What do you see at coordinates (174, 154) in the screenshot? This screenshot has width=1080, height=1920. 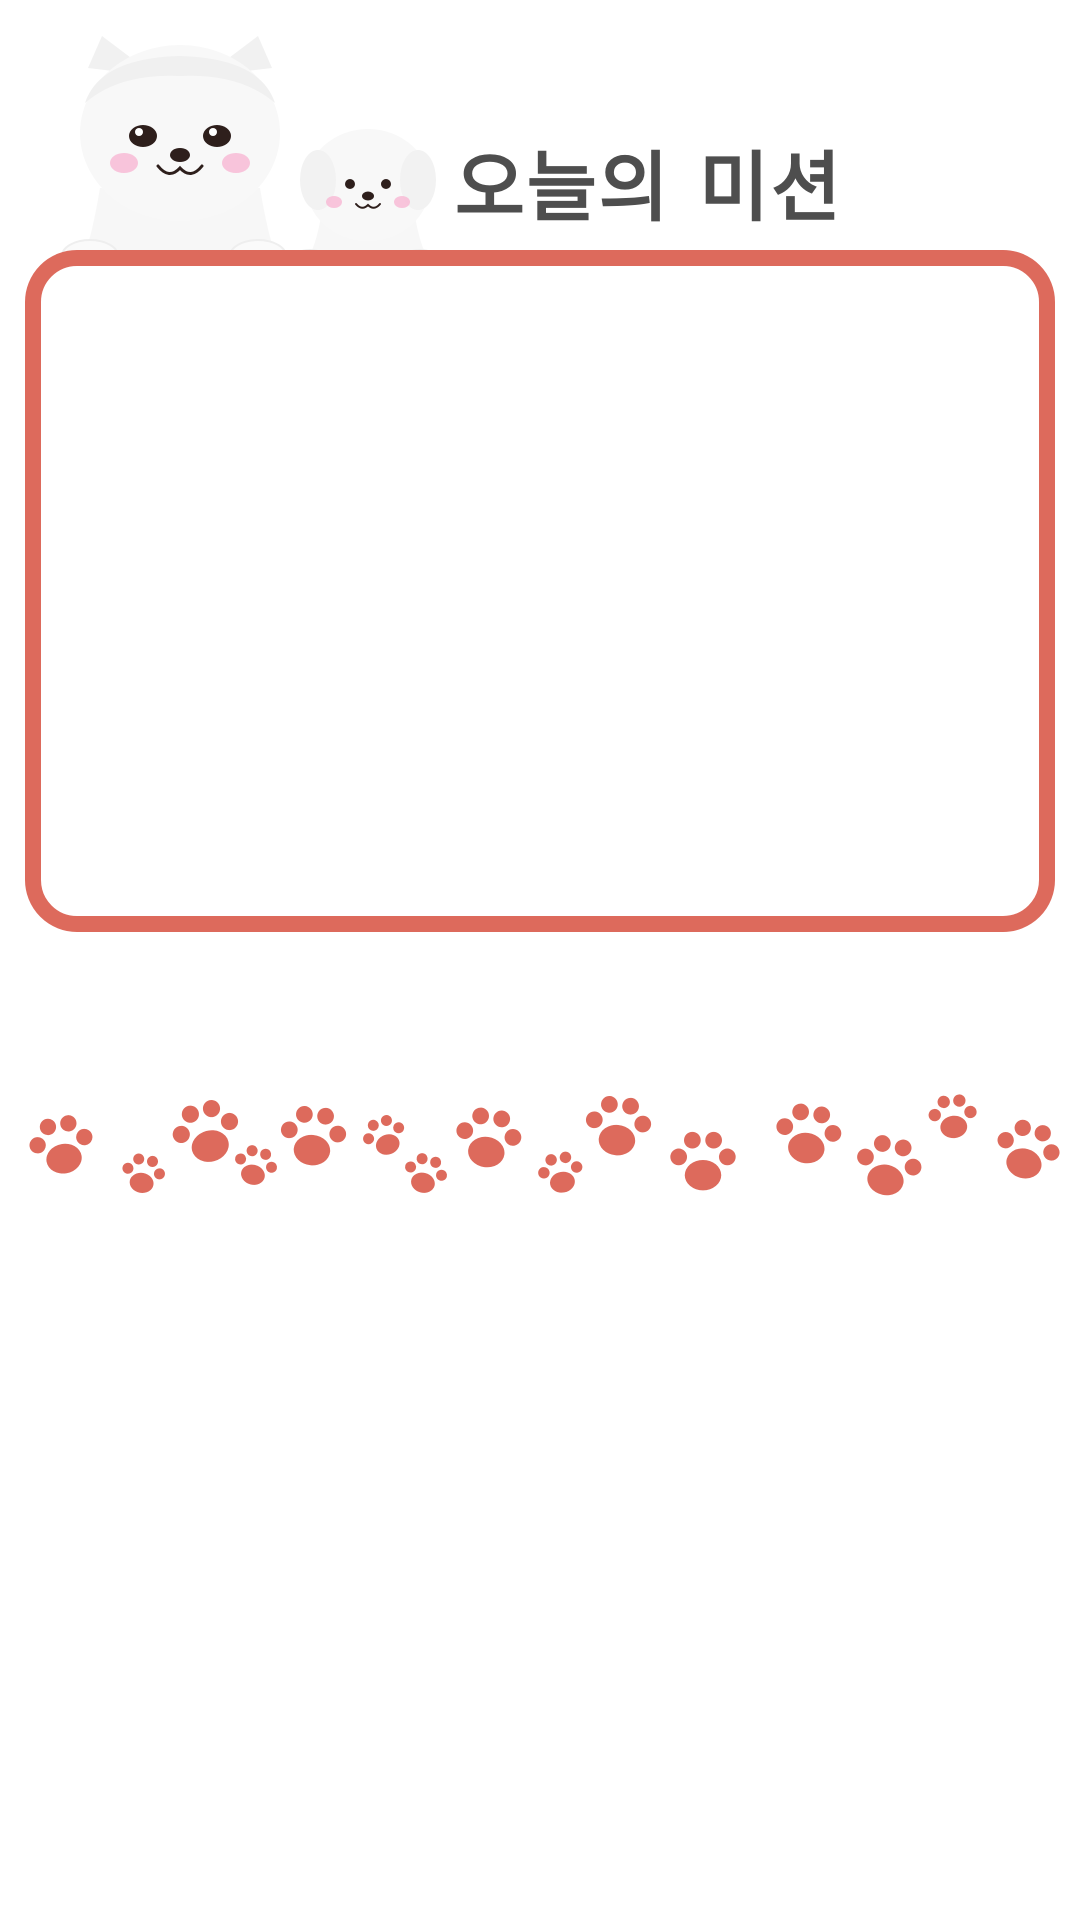 I see `white-puppy-big-icon` at bounding box center [174, 154].